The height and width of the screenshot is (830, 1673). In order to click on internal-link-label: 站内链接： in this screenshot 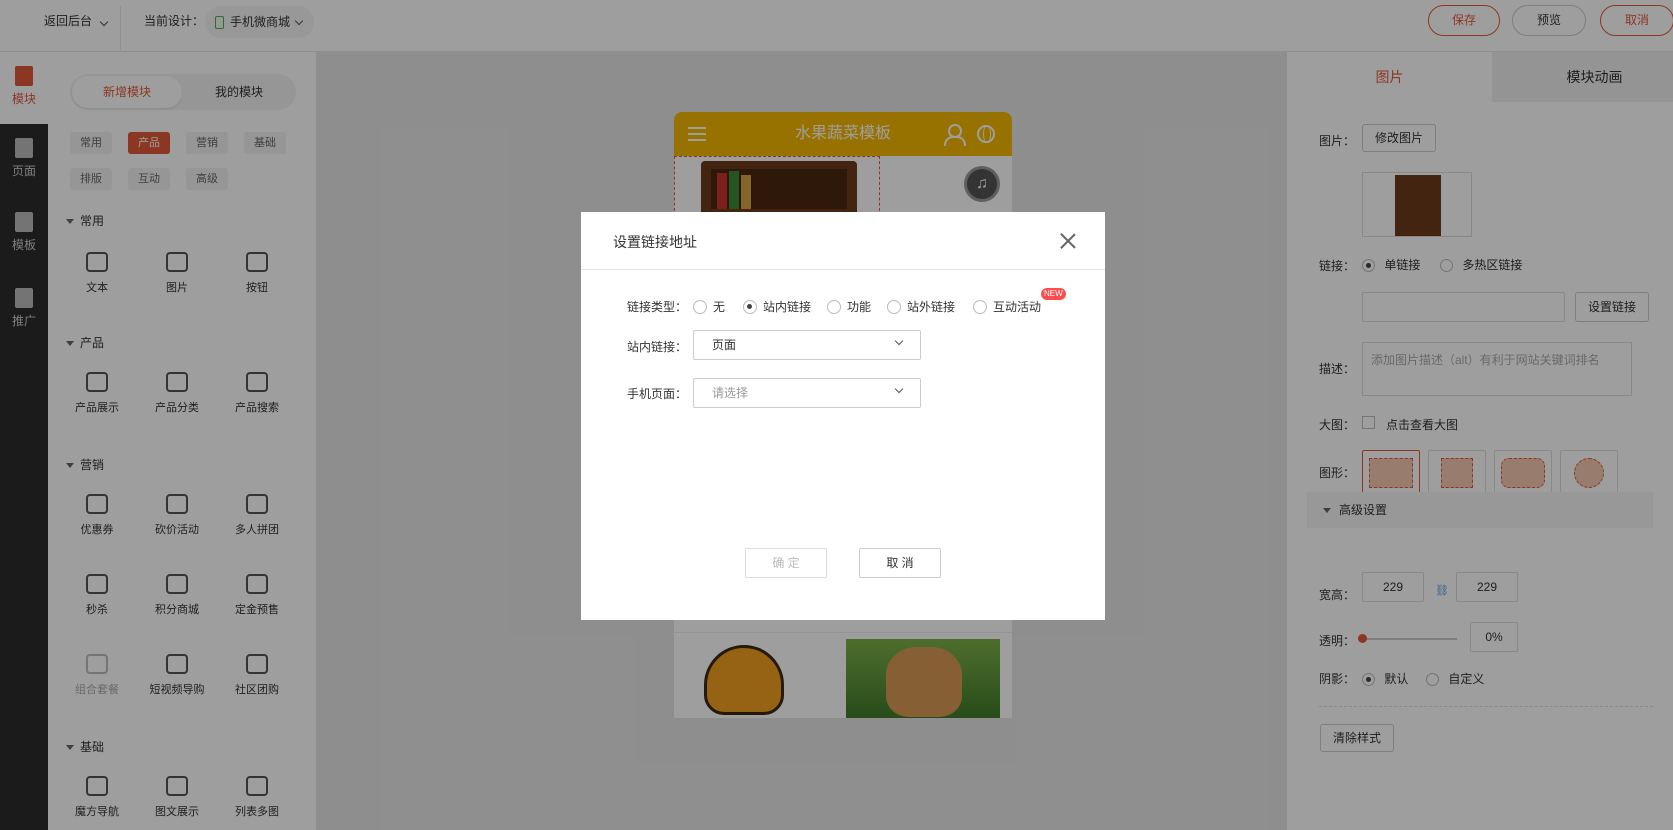, I will do `click(657, 347)`.